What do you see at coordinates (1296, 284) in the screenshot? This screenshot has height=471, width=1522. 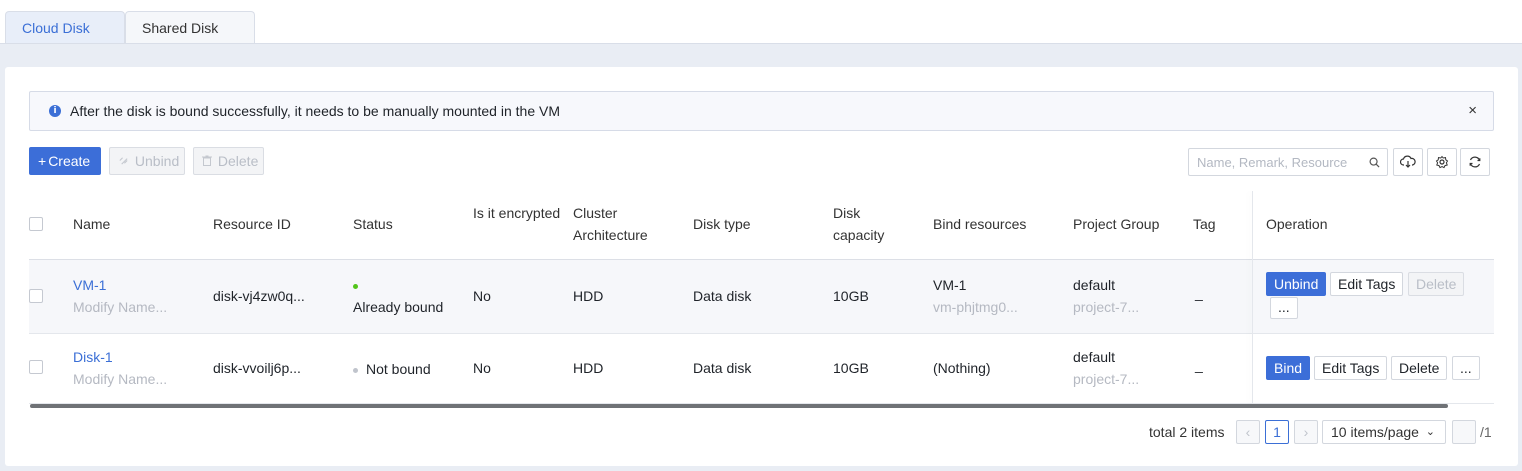 I see `unbind-row-button: Unbind` at bounding box center [1296, 284].